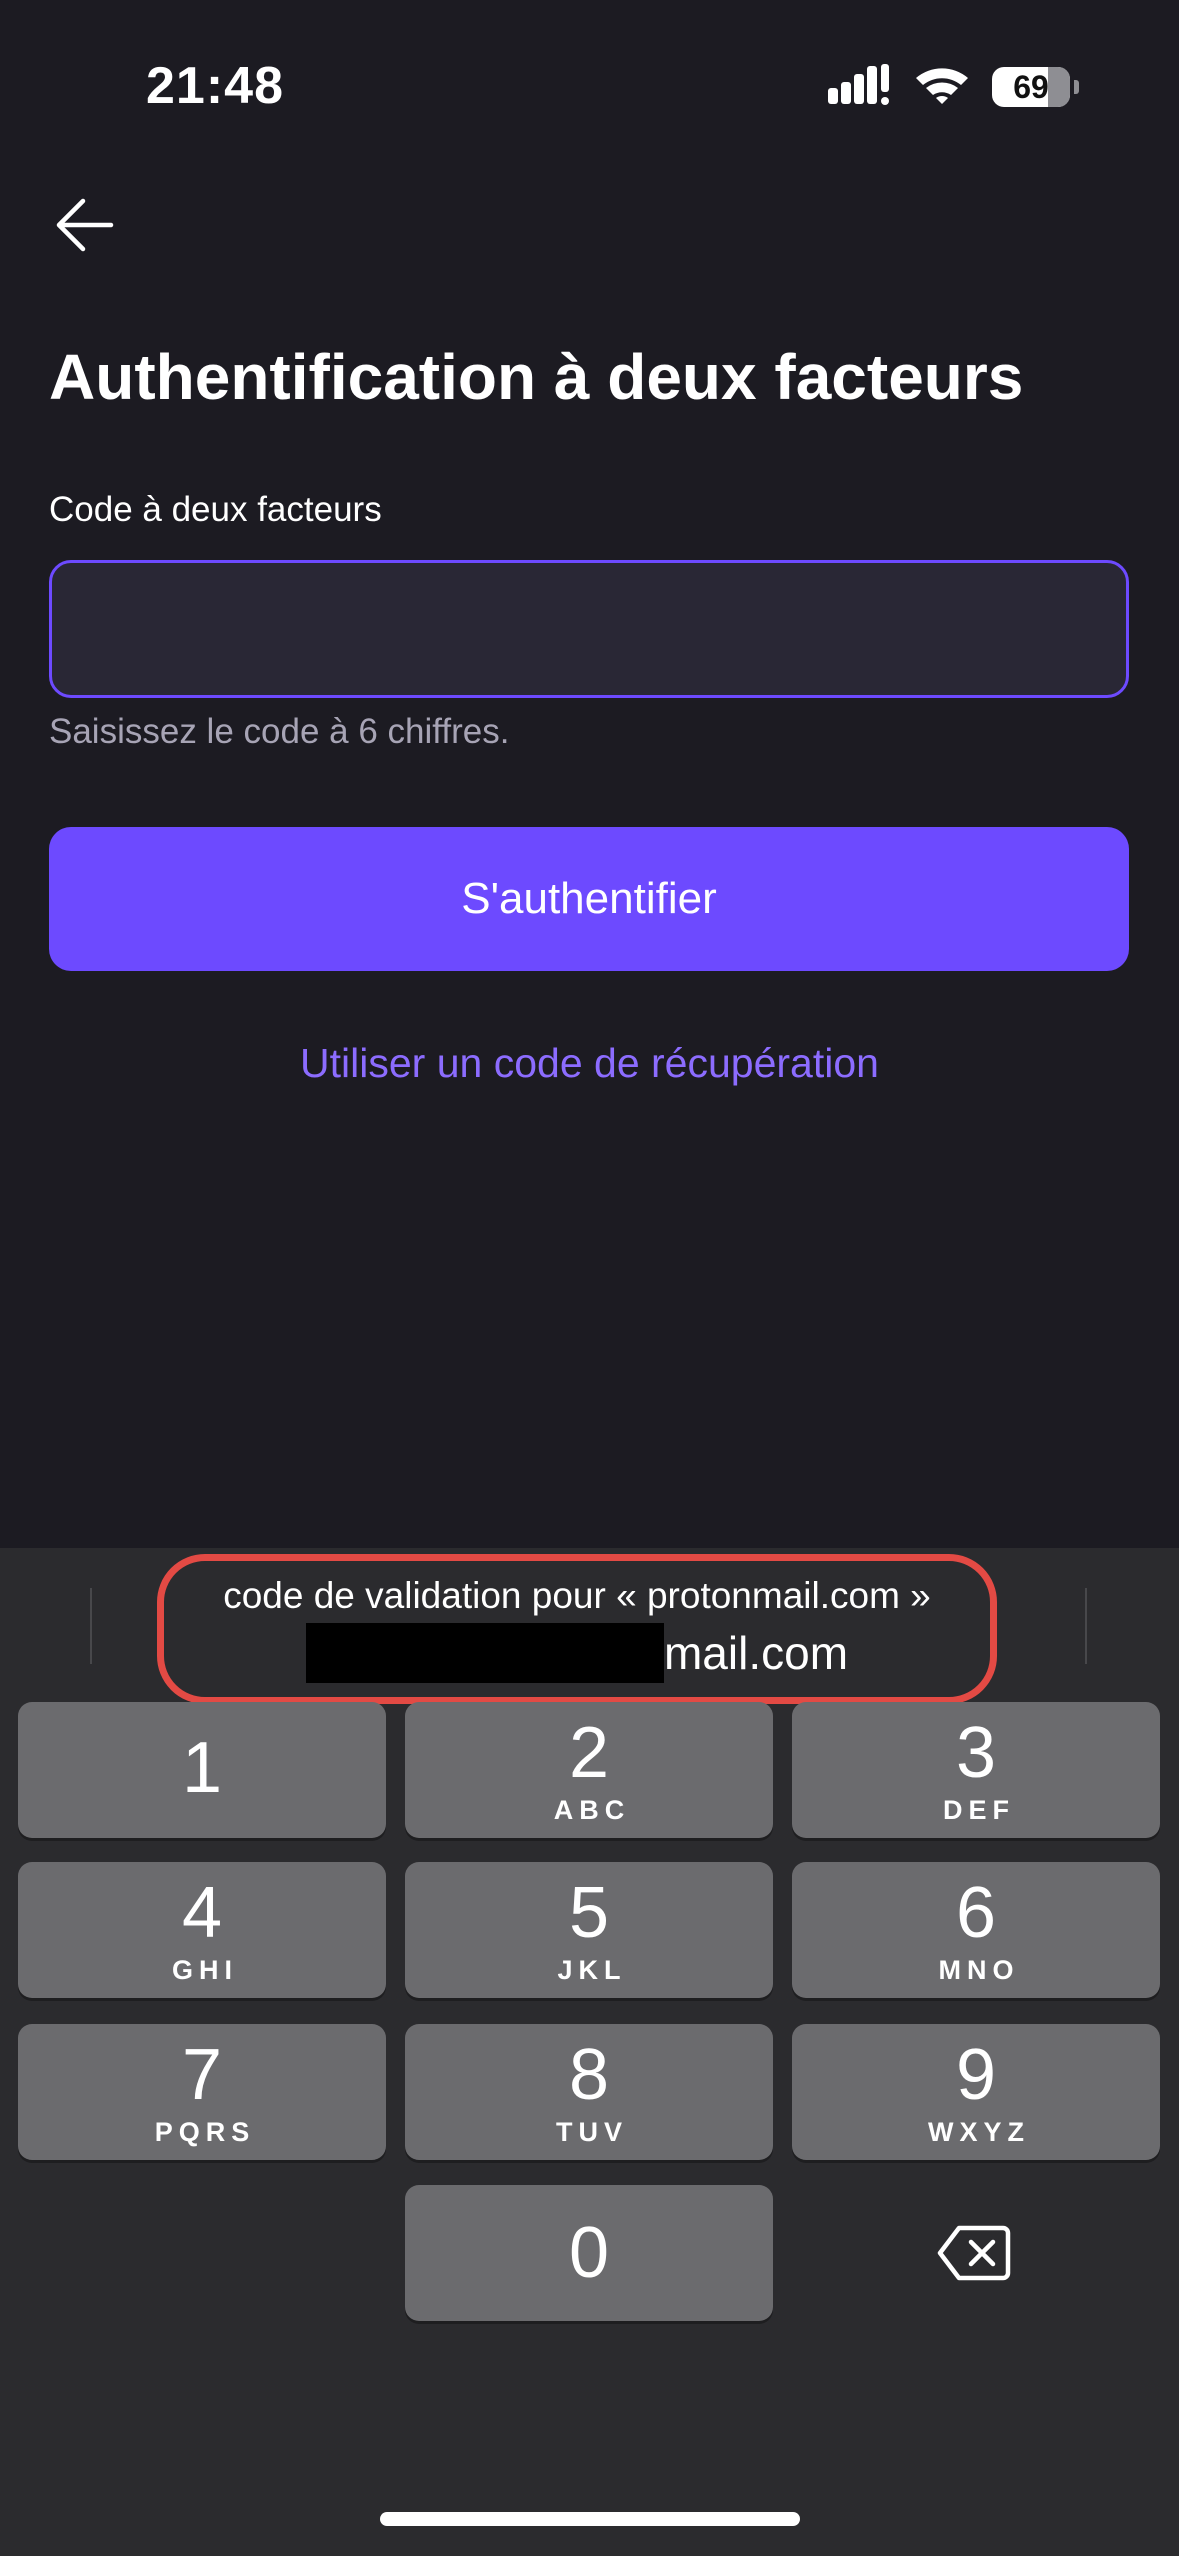 The width and height of the screenshot is (1179, 2556). I want to click on key-6: 6 MNO, so click(976, 1930).